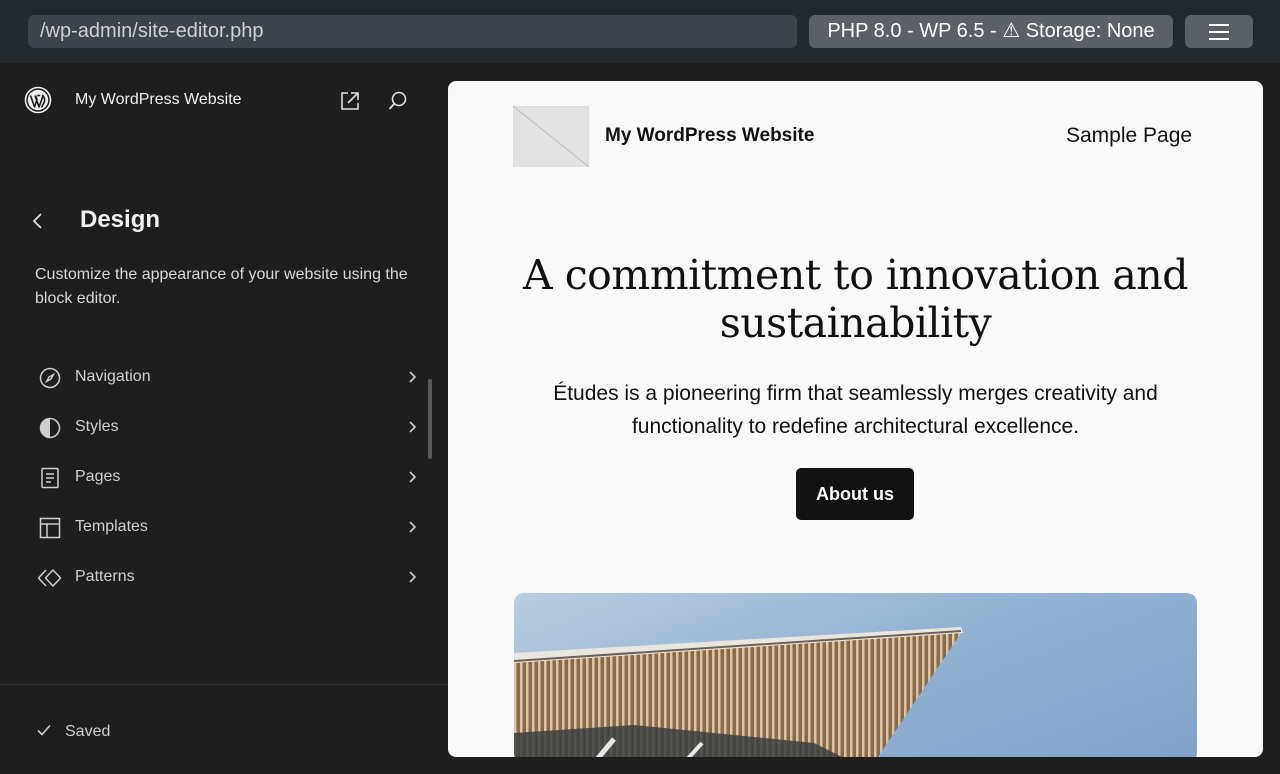 This screenshot has width=1280, height=774. What do you see at coordinates (709, 136) in the screenshot?
I see `canvas-site-title: My WordPress Website` at bounding box center [709, 136].